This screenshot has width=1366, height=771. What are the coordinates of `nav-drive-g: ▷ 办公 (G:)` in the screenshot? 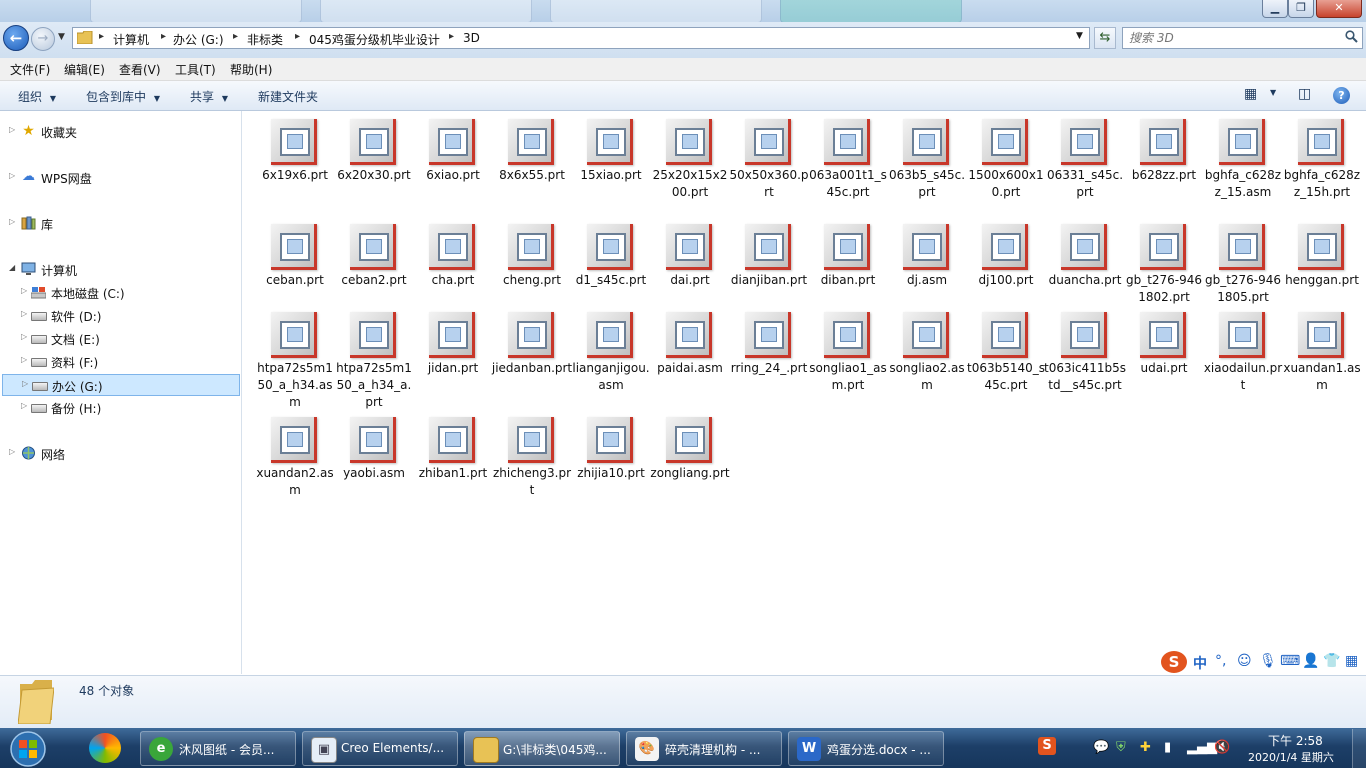 It's located at (121, 385).